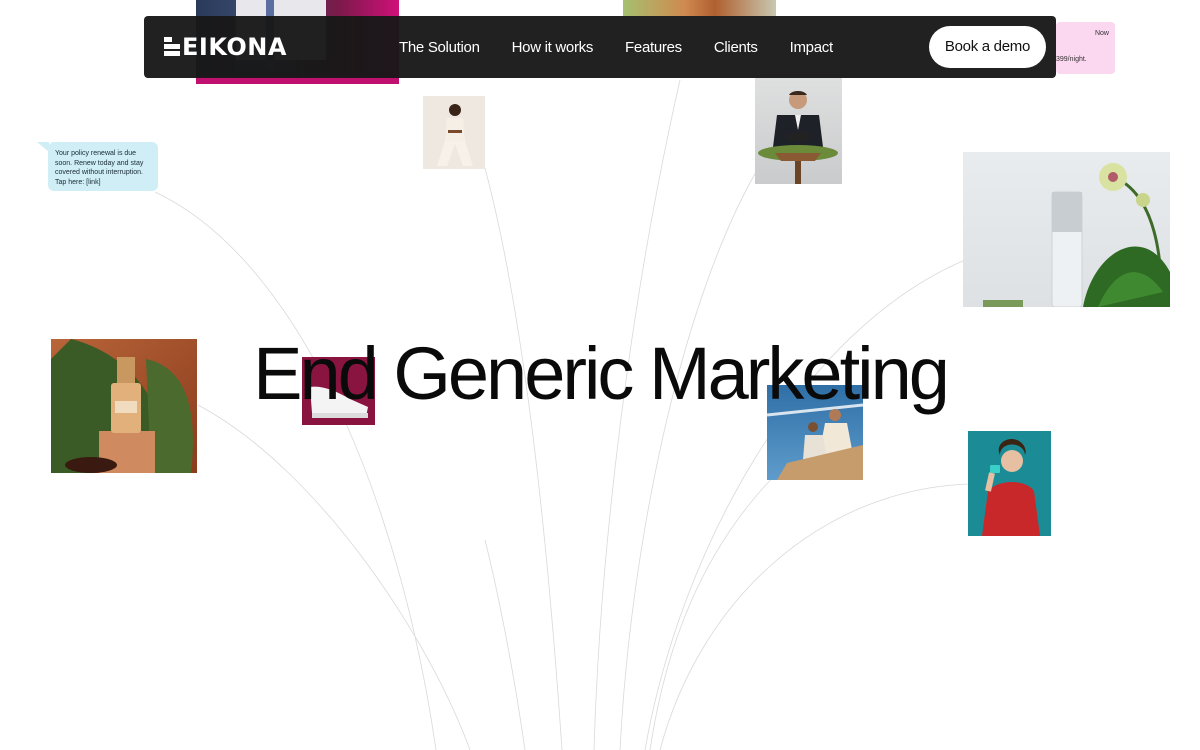 This screenshot has height=750, width=1200. What do you see at coordinates (1085, 48) in the screenshot?
I see `notification-card: Now 399/night.` at bounding box center [1085, 48].